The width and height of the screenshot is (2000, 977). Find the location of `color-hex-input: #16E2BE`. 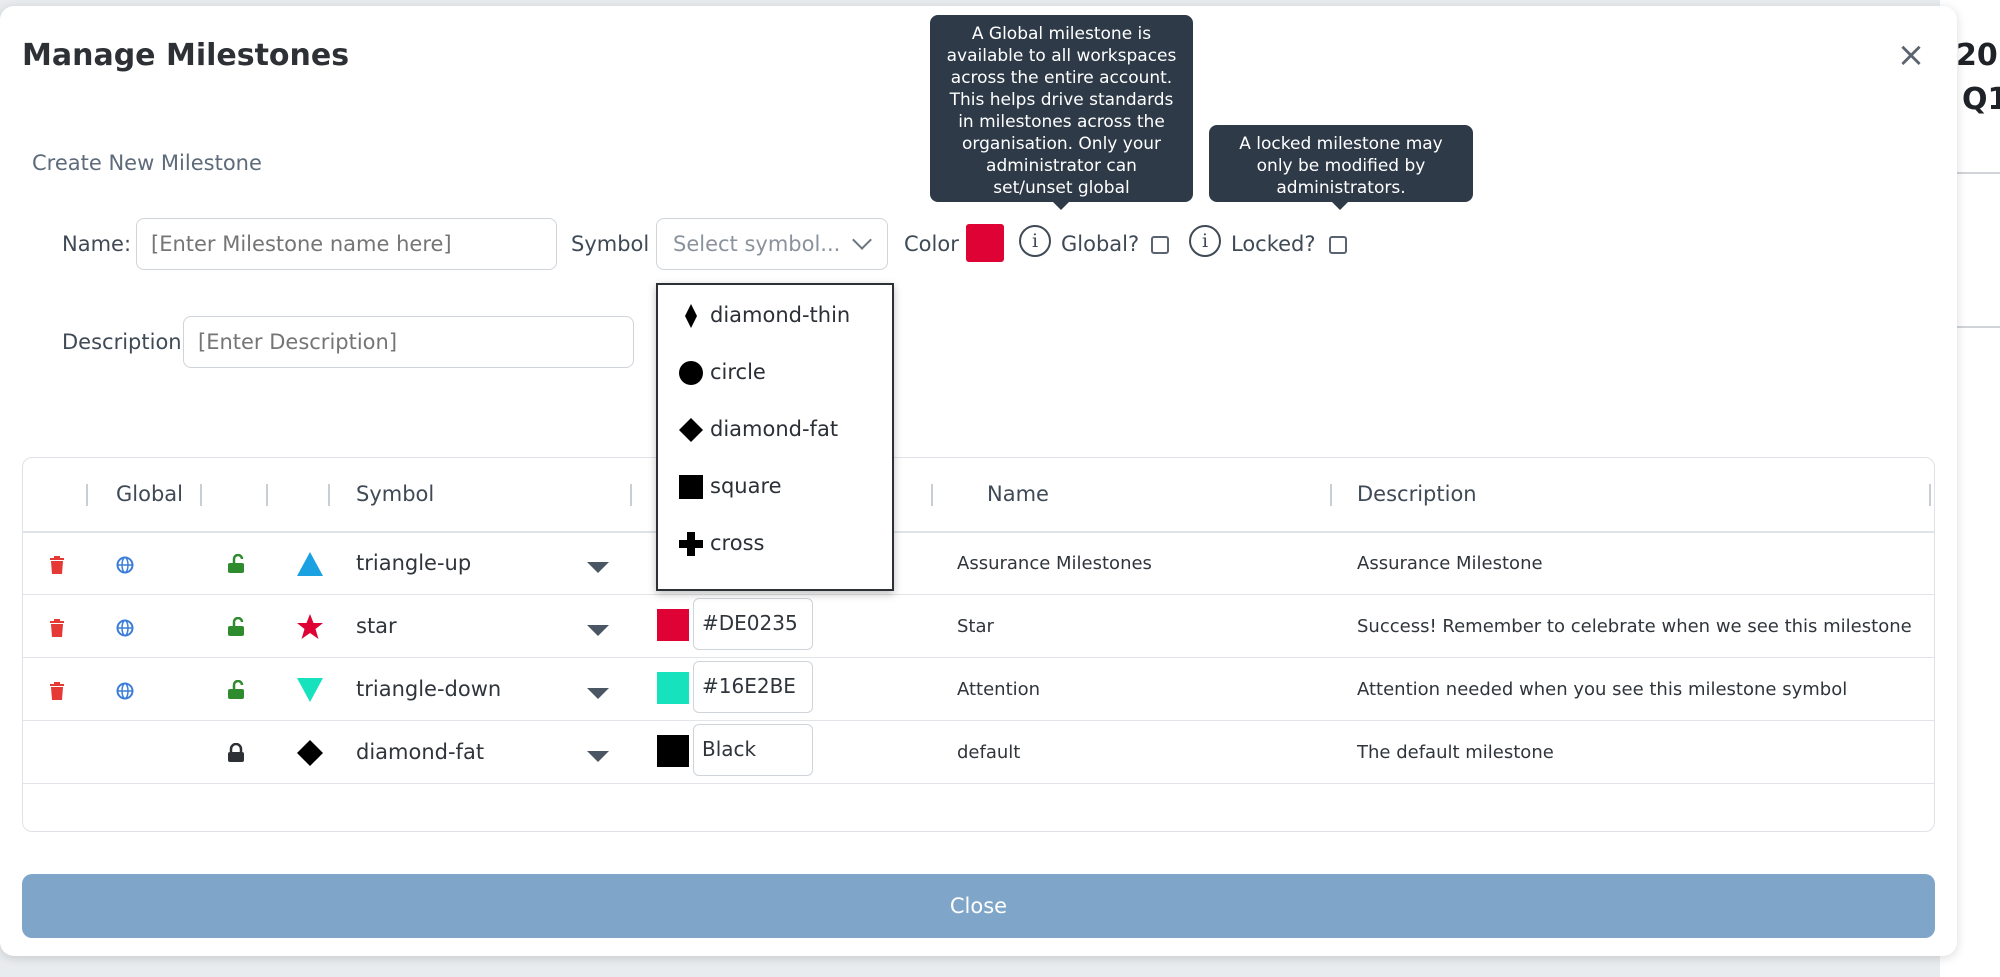

color-hex-input: #16E2BE is located at coordinates (753, 687).